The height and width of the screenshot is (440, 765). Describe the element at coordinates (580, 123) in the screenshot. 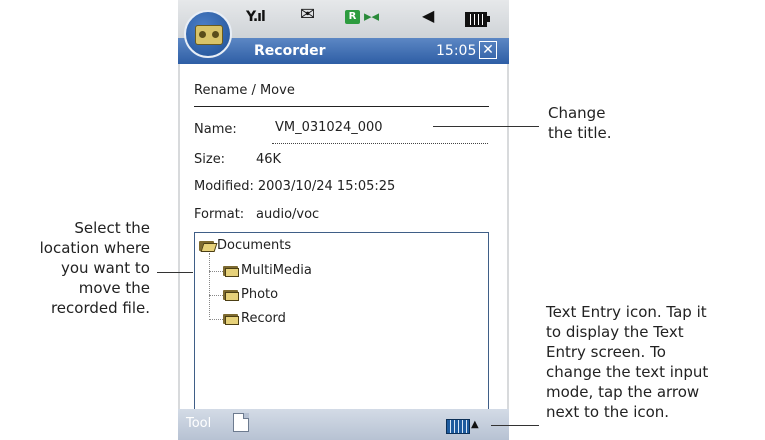

I see `callout-change-title: Change the title.` at that location.